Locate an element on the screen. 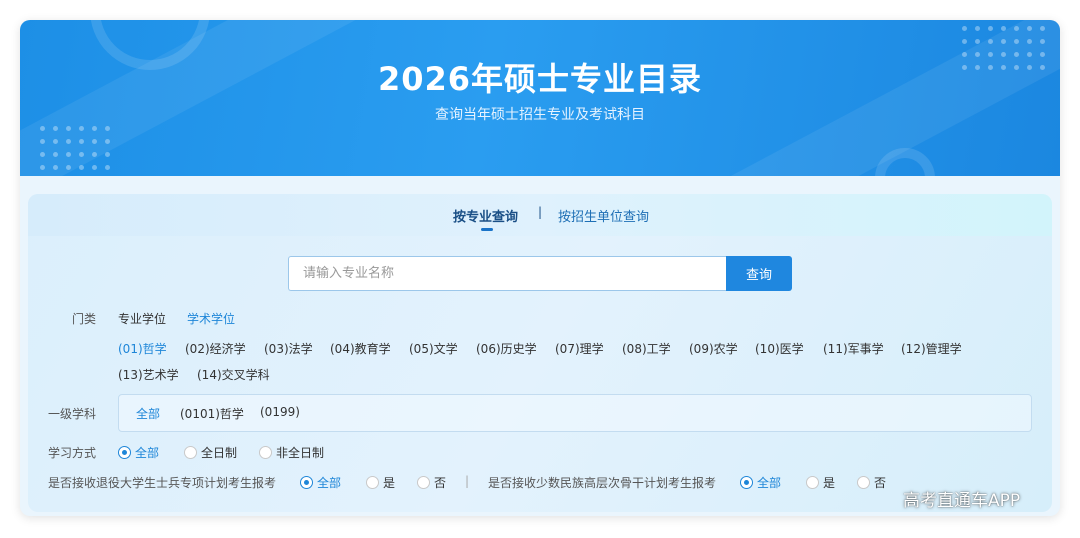 Image resolution: width=1080 pixels, height=538 pixels. discipline-item: (05)文学 is located at coordinates (433, 348).